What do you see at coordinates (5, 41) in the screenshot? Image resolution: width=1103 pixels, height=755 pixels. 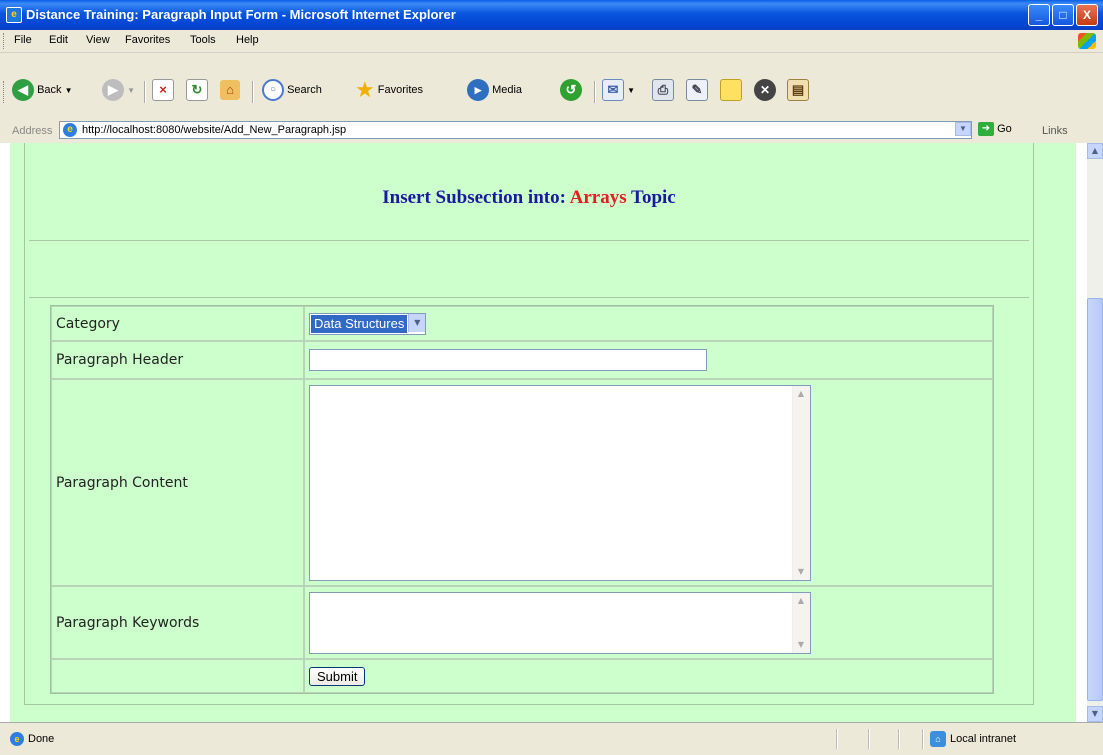 I see `menu-grip` at bounding box center [5, 41].